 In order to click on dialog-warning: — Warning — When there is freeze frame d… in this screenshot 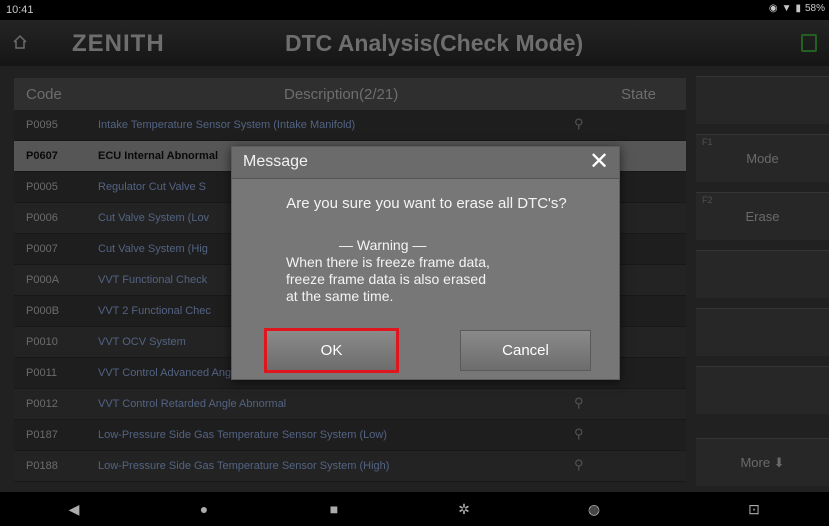, I will do `click(388, 271)`.